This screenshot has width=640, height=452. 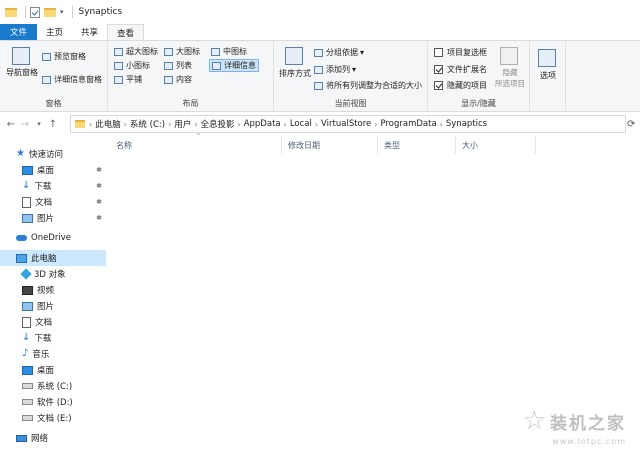 I want to click on breadcrumb-item: 用户, so click(x=182, y=124).